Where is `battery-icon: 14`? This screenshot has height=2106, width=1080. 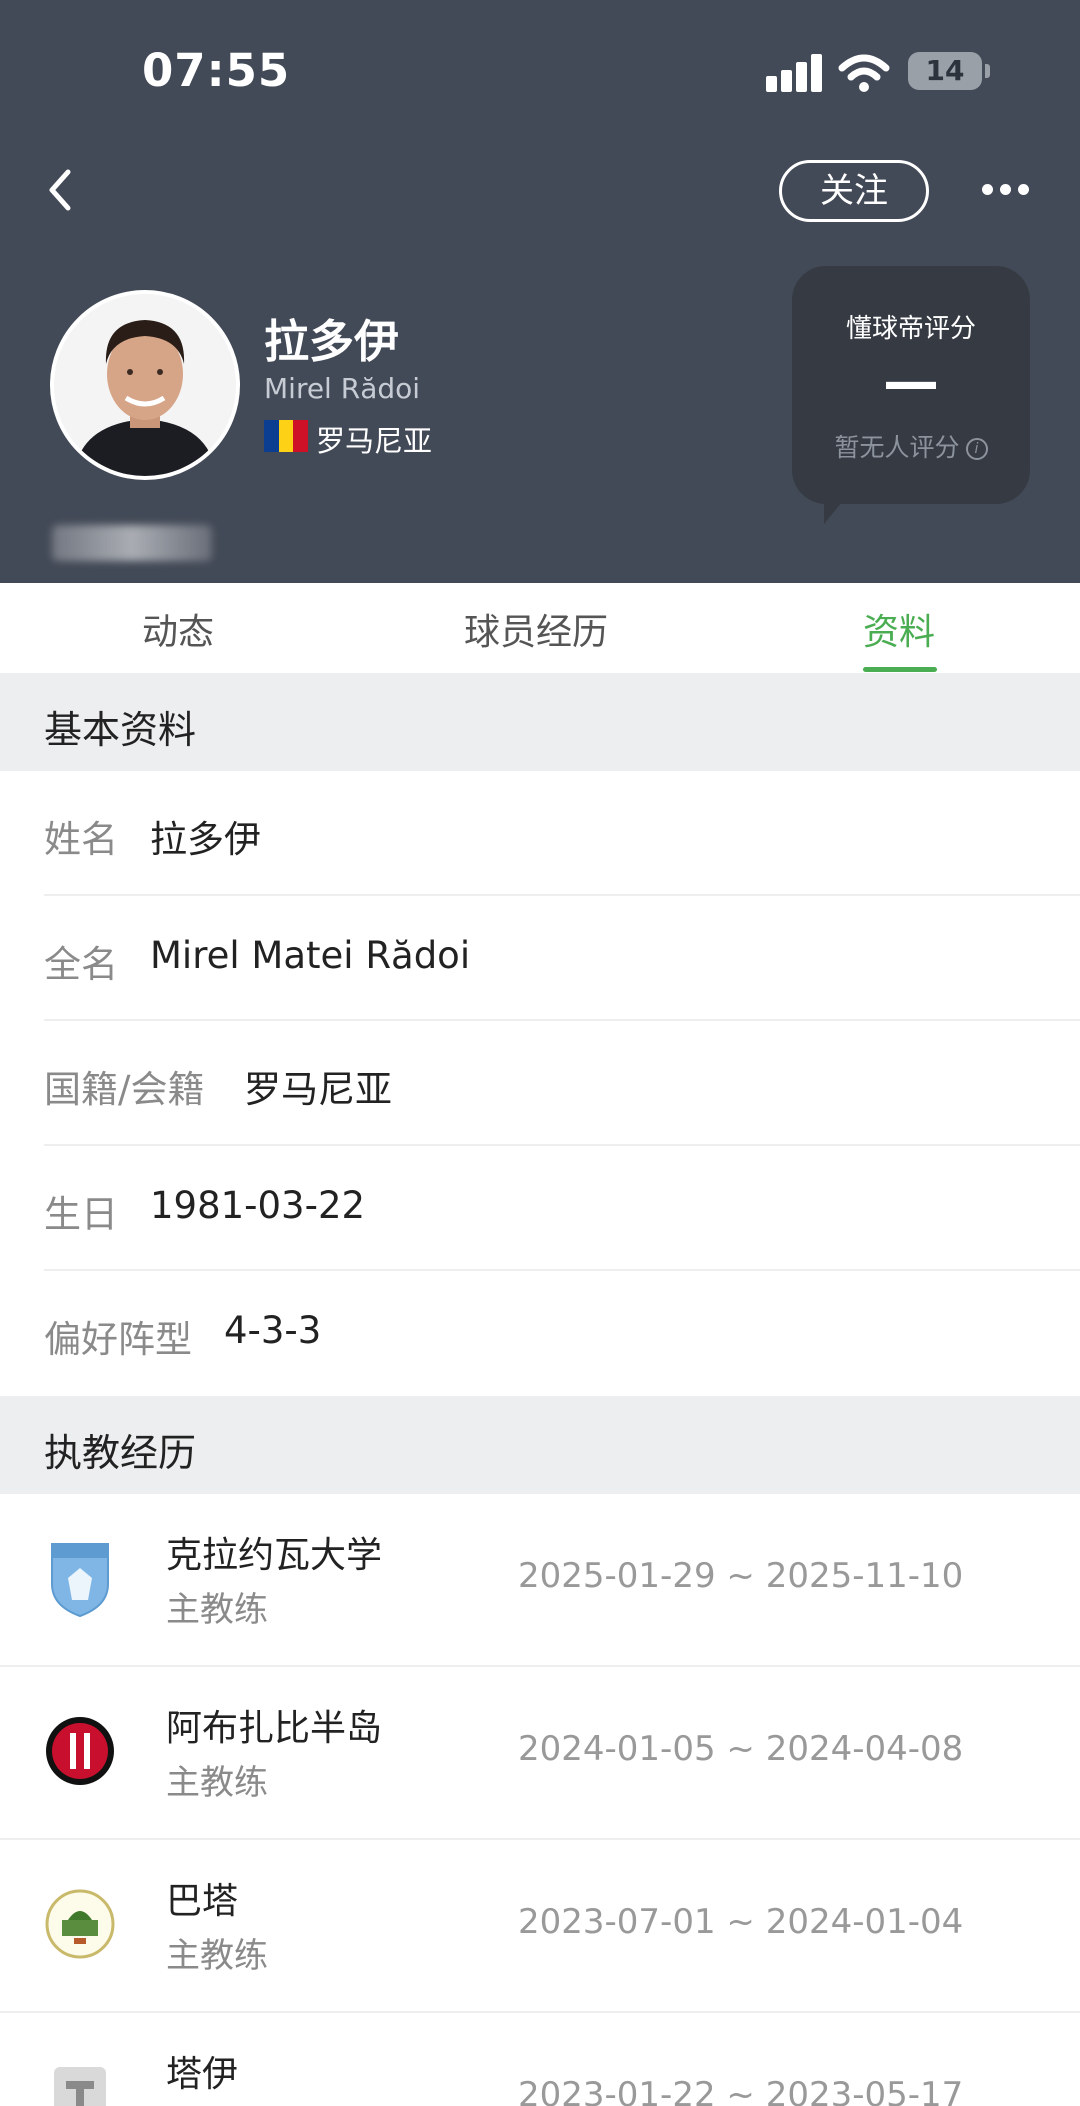 battery-icon: 14 is located at coordinates (949, 71).